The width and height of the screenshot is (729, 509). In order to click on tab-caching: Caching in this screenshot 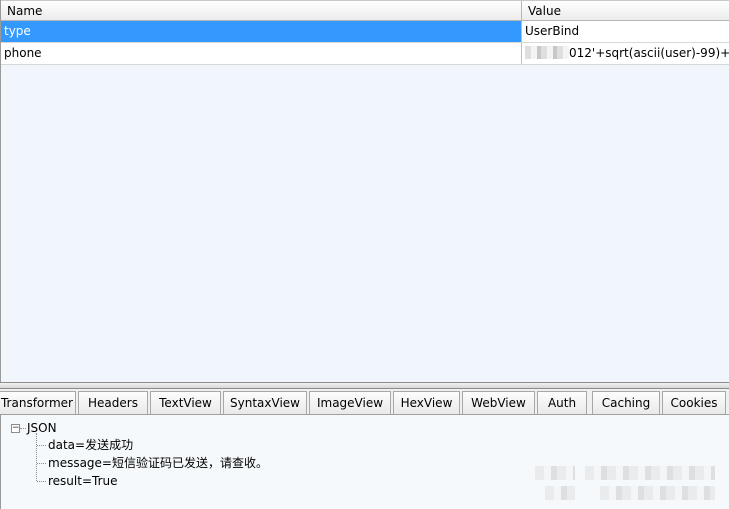, I will do `click(626, 402)`.